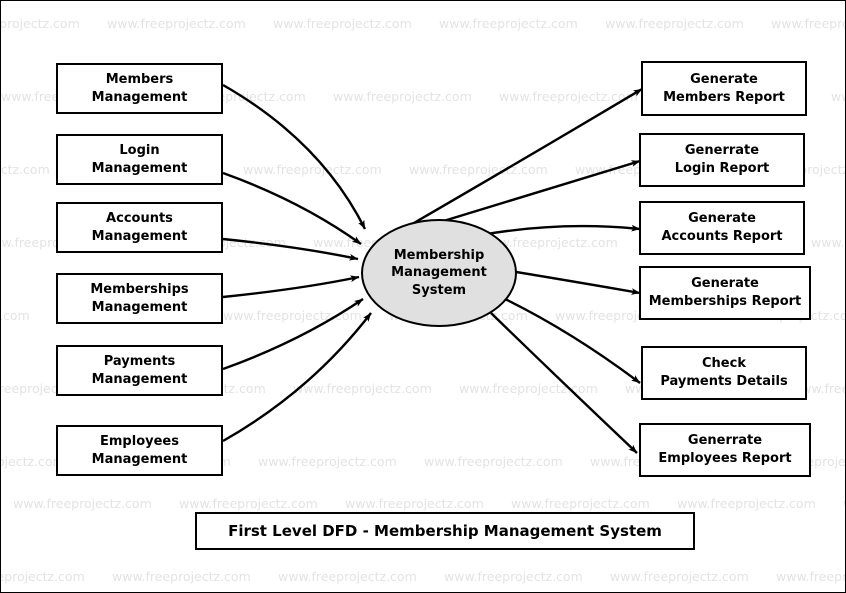  Describe the element at coordinates (139, 361) in the screenshot. I see `entity-label-line1: Payments` at that location.